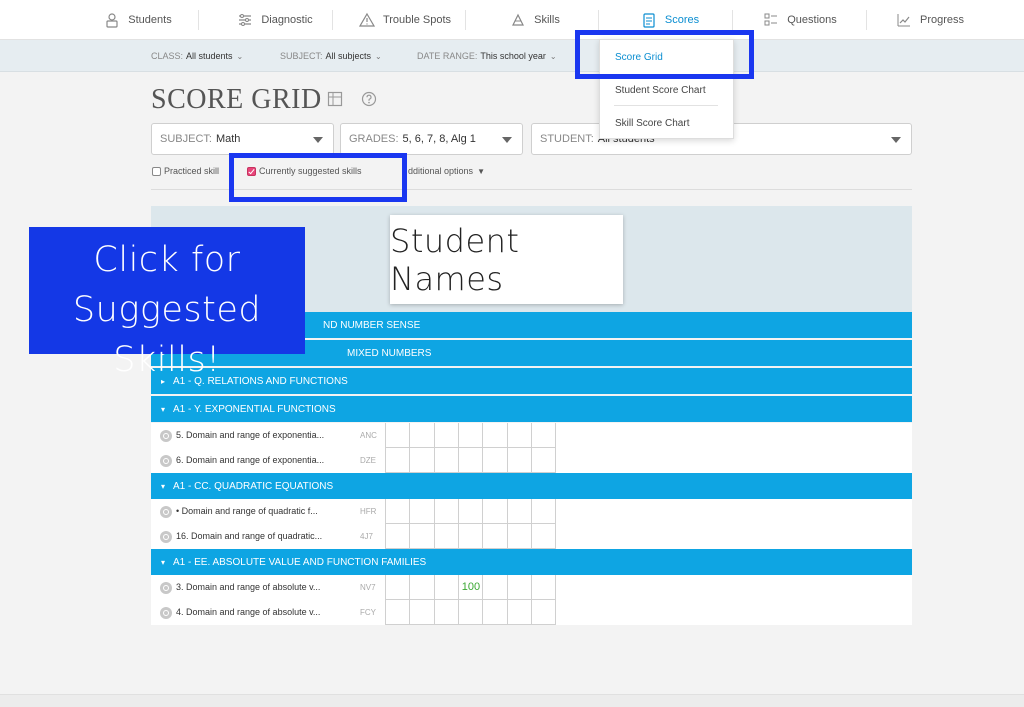  What do you see at coordinates (228, 139) in the screenshot?
I see `subject-select-value: Math` at bounding box center [228, 139].